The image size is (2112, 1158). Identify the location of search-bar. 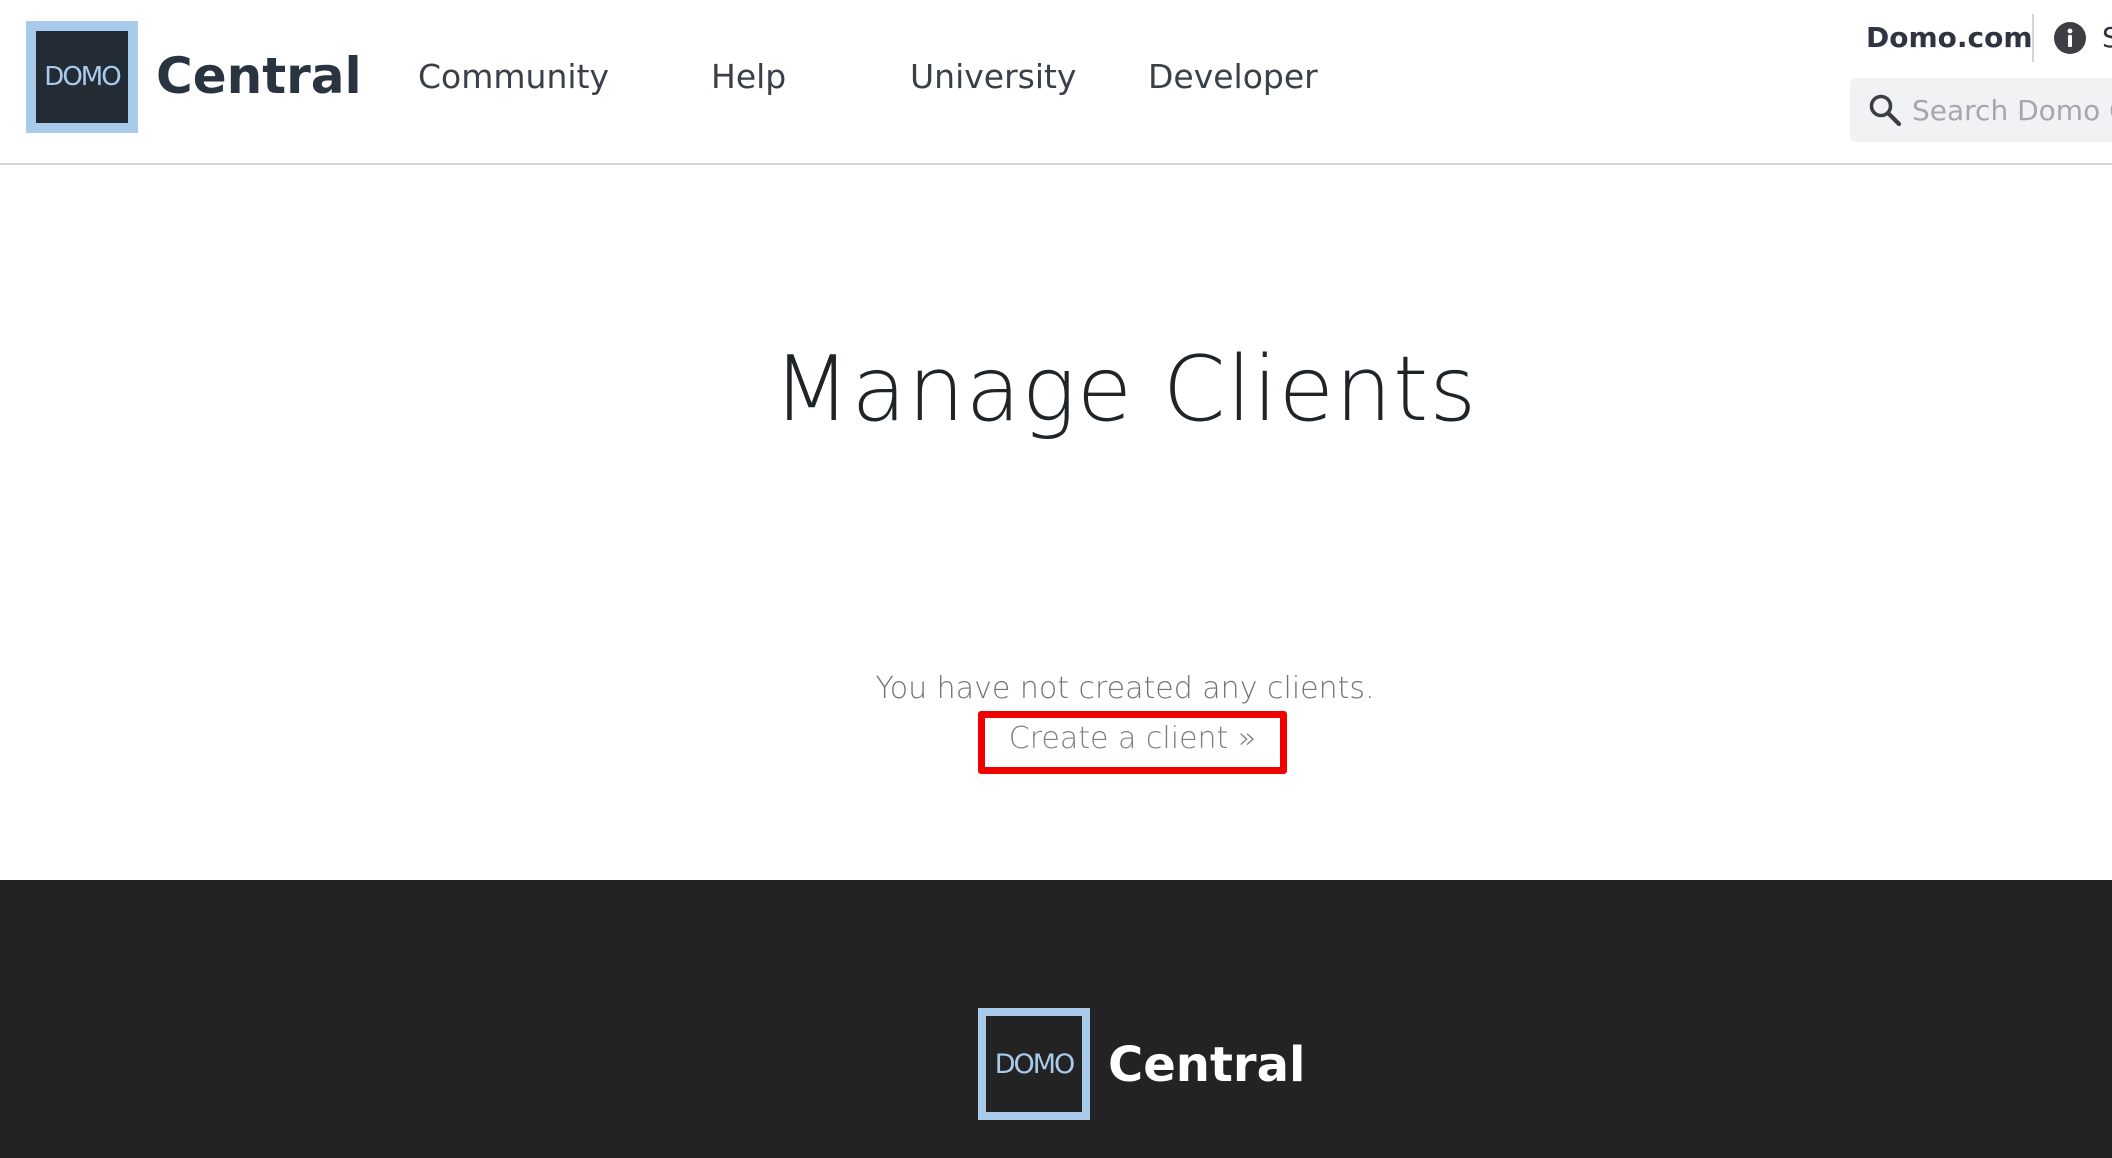
(1981, 110).